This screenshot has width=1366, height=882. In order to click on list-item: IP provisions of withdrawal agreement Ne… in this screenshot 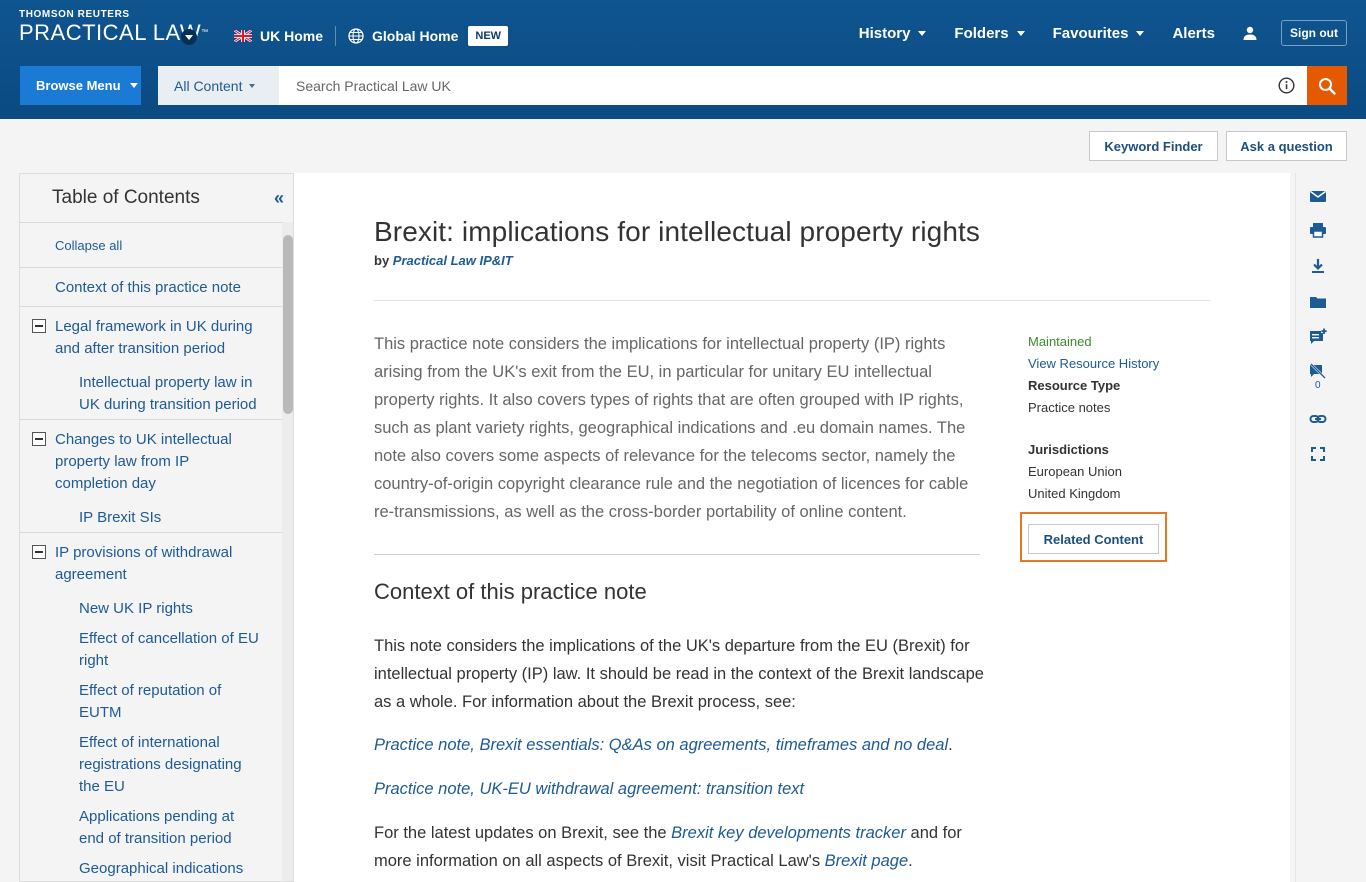, I will do `click(151, 706)`.